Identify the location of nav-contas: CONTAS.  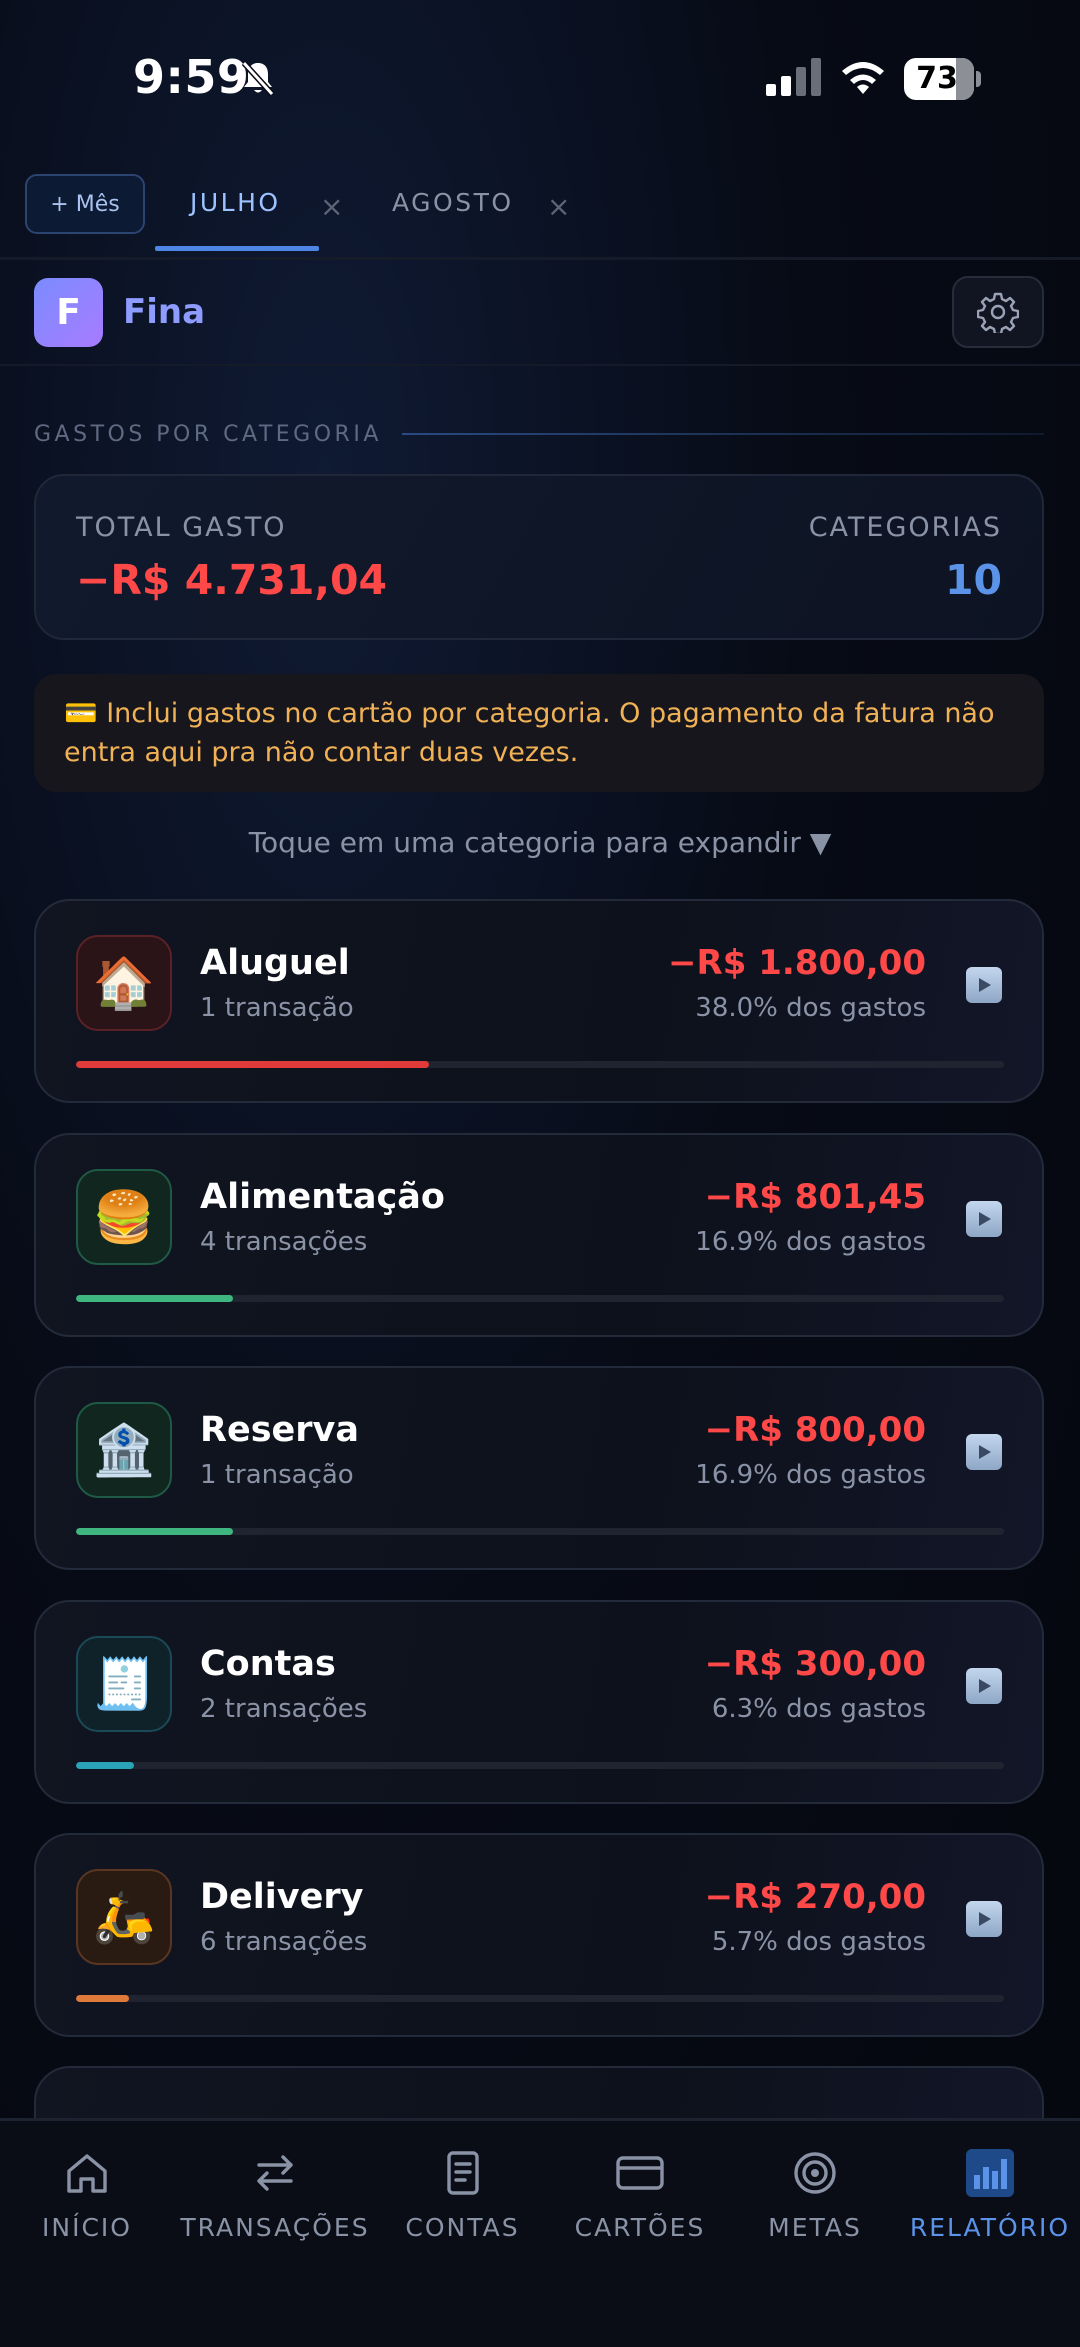
(462, 2186).